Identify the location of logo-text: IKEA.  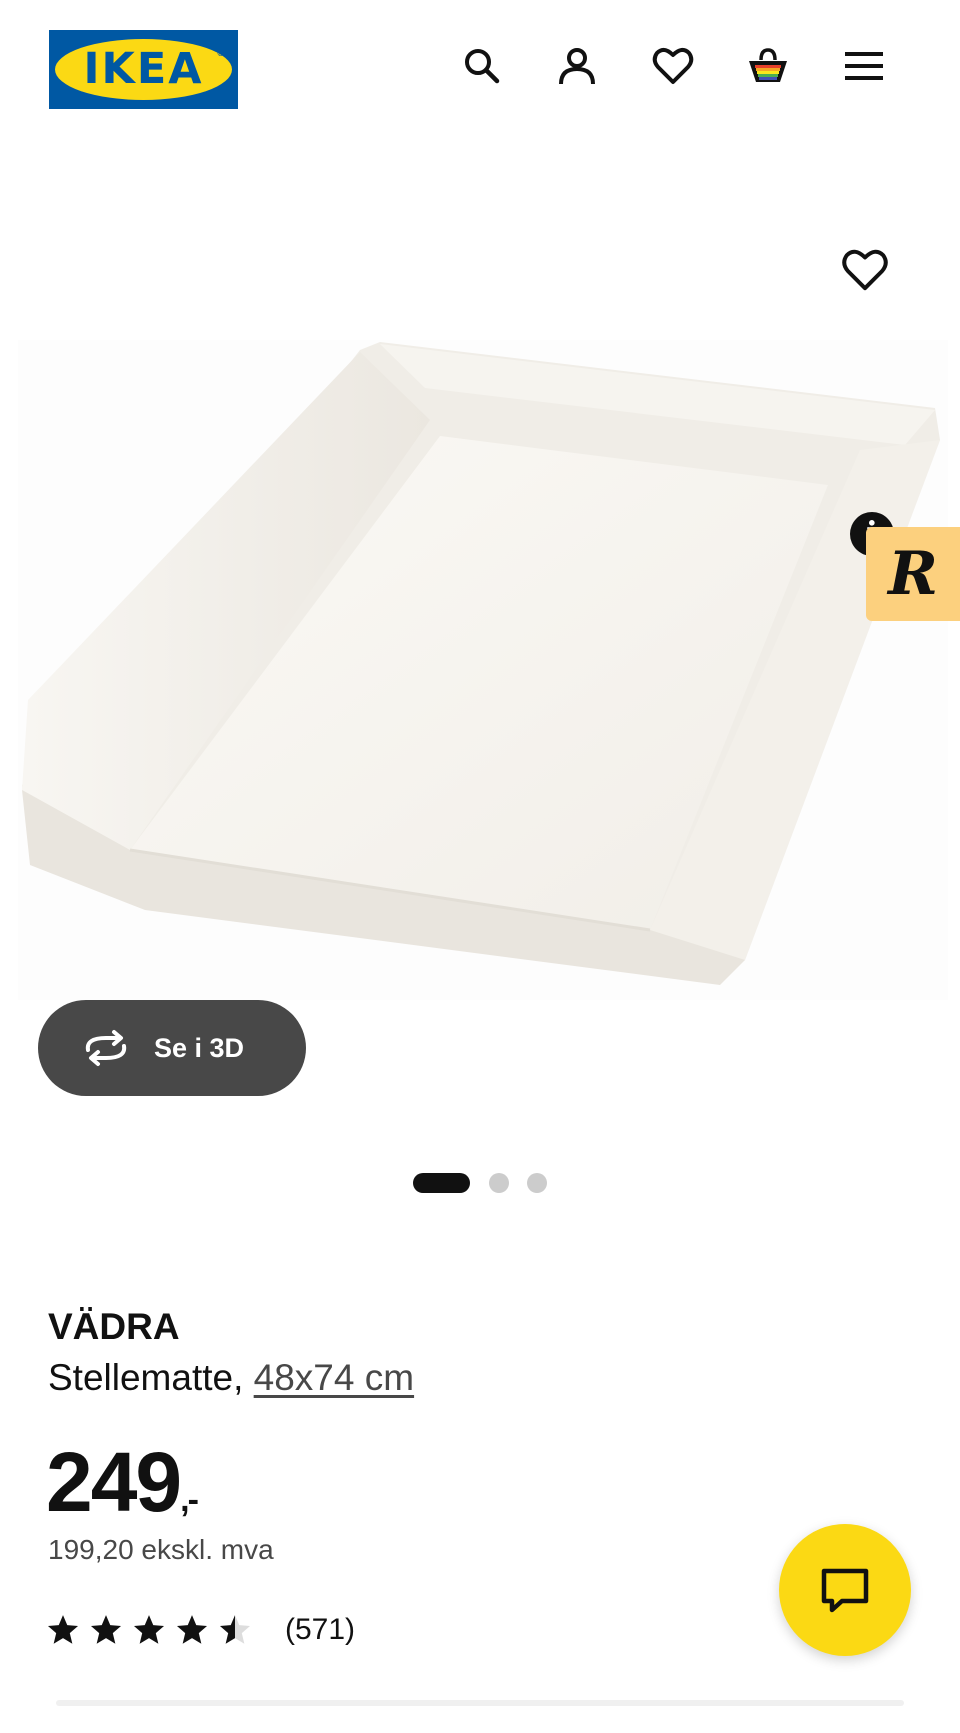
(143, 69).